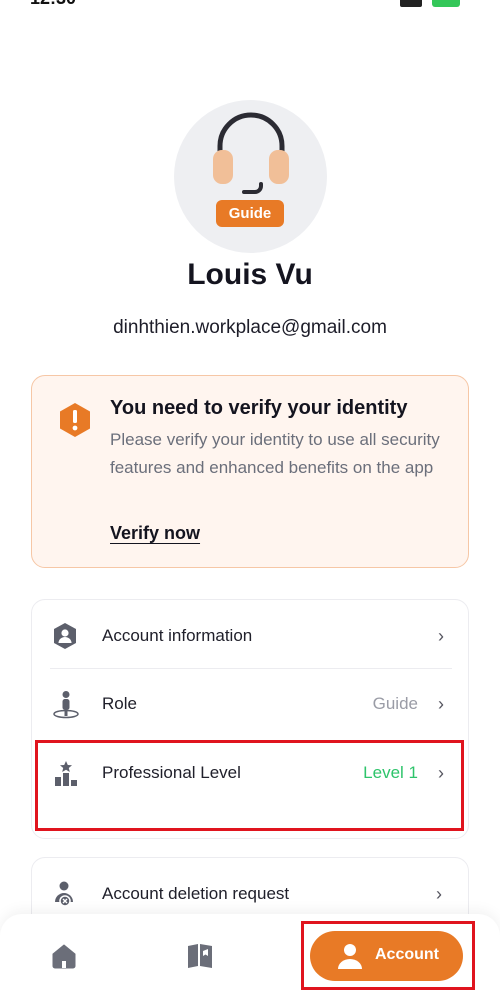 This screenshot has width=500, height=1000. Describe the element at coordinates (53, 4) in the screenshot. I see `status-time: 12:30` at that location.